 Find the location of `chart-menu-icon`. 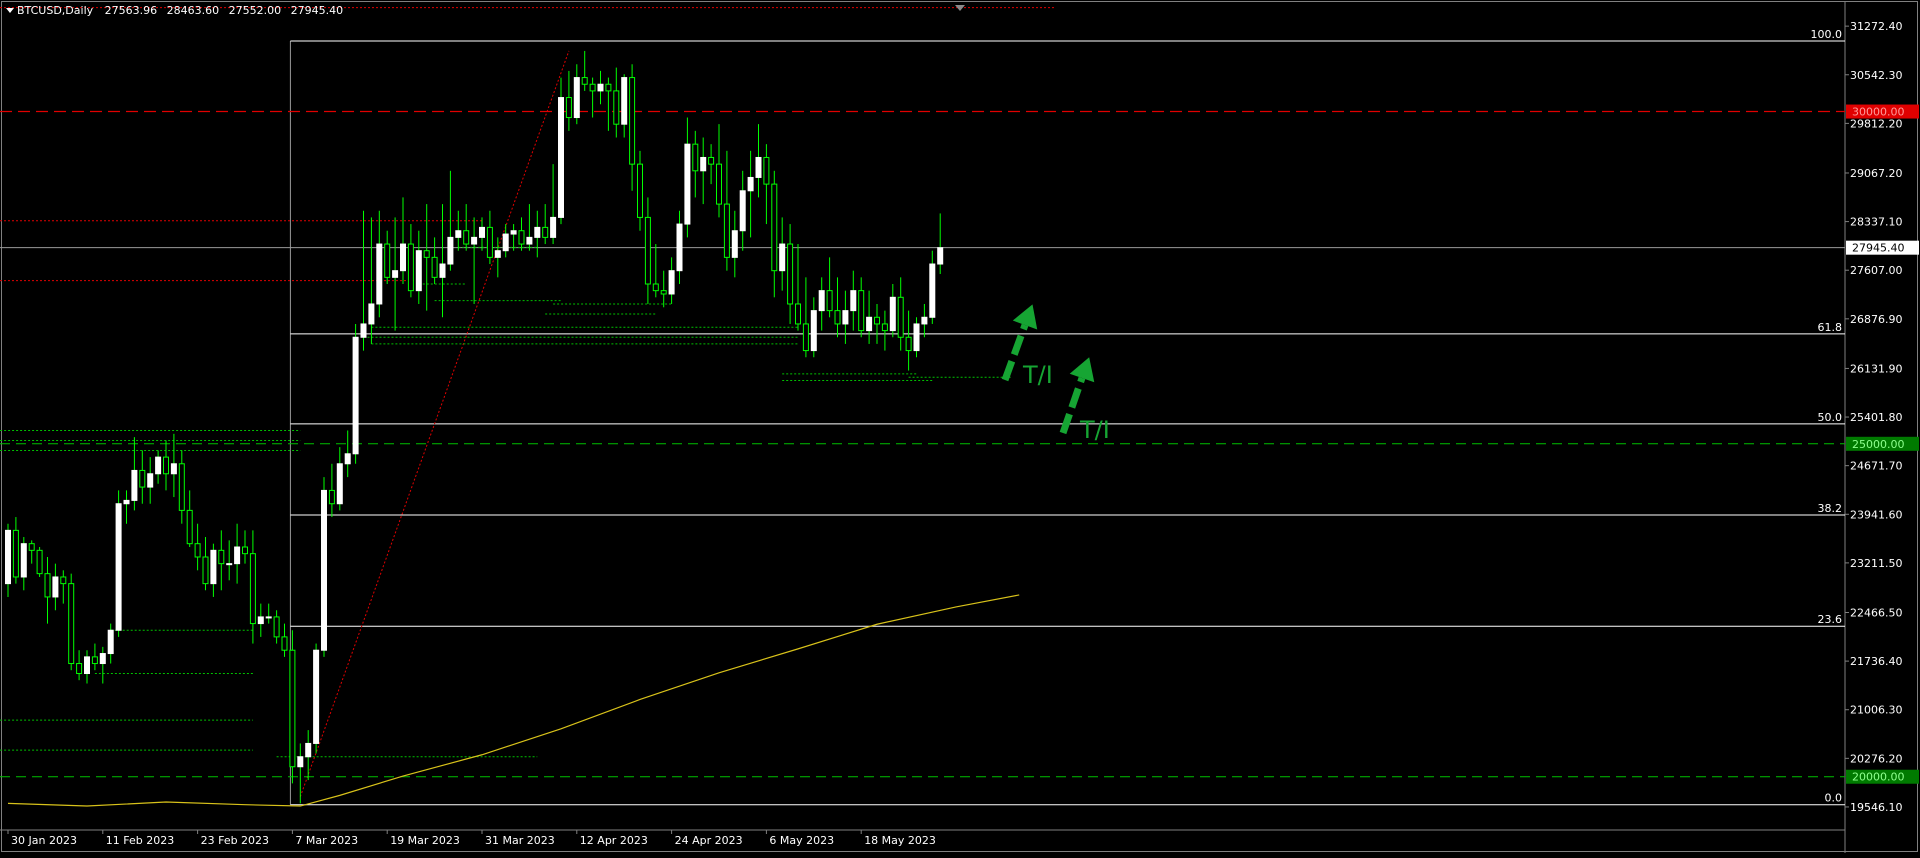

chart-menu-icon is located at coordinates (10, 10).